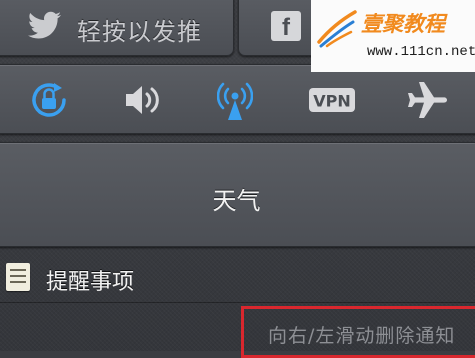  I want to click on divider, so click(237, 302).